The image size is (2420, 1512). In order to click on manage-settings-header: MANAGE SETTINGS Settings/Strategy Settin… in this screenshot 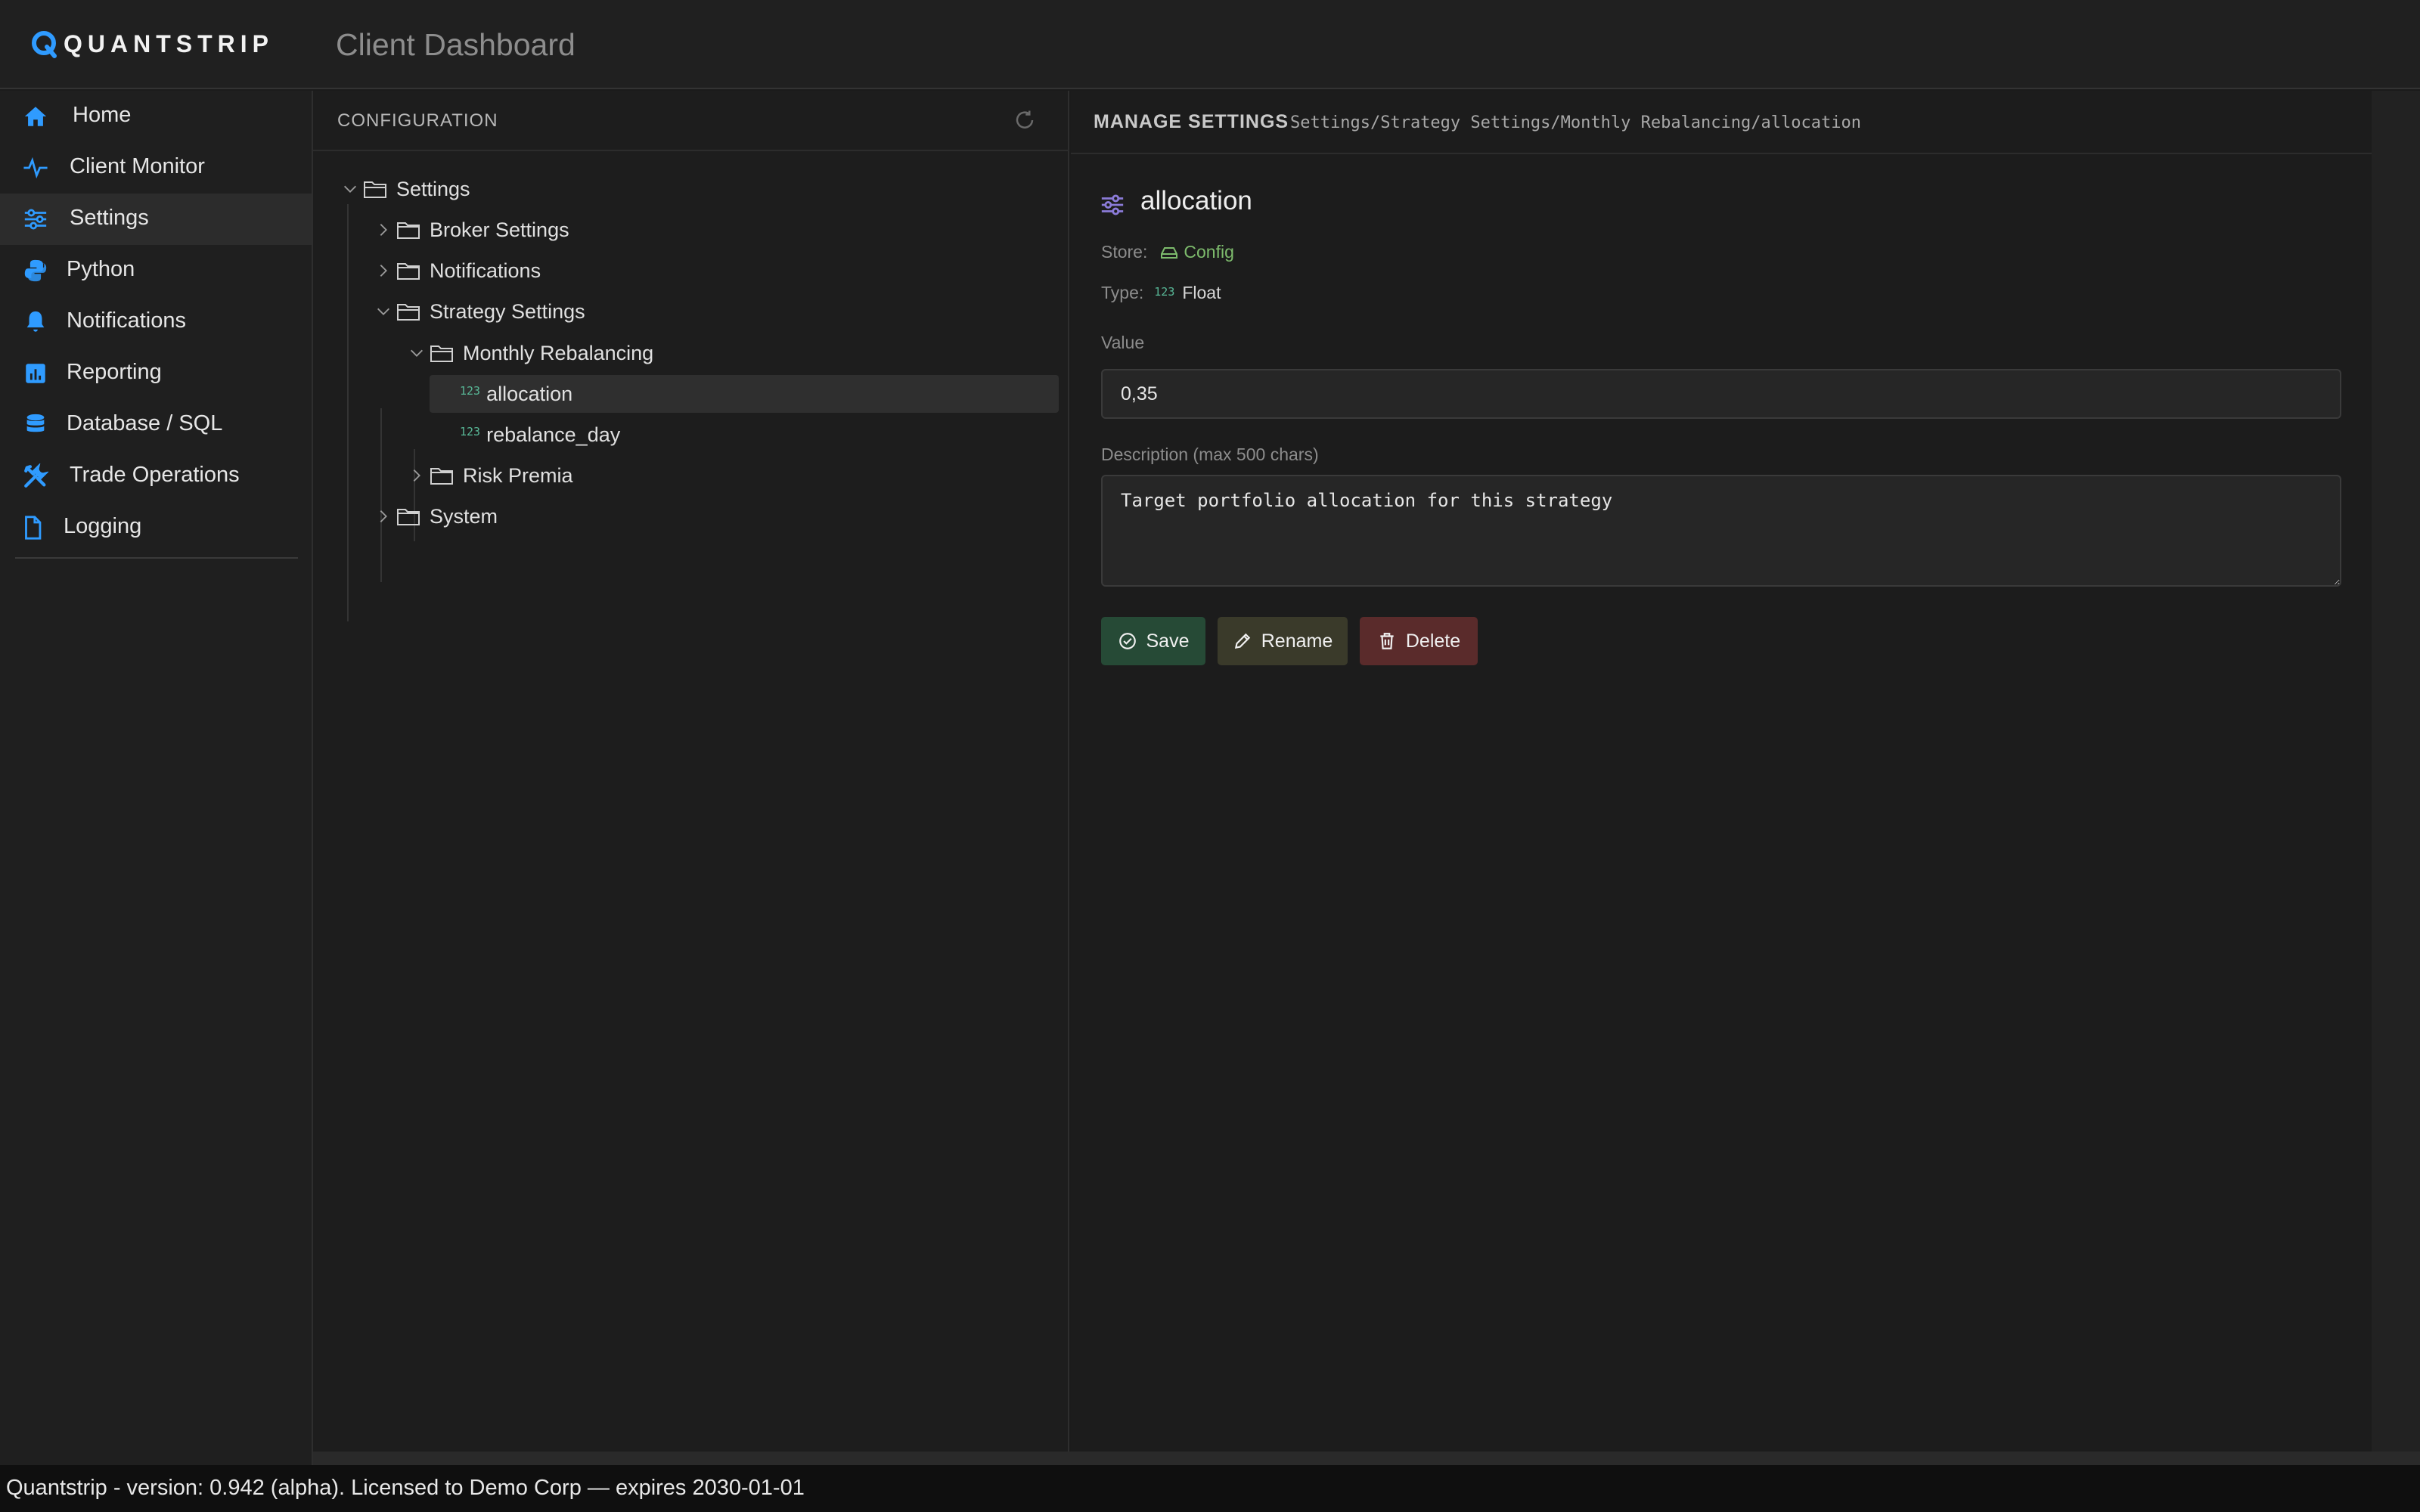, I will do `click(1721, 122)`.